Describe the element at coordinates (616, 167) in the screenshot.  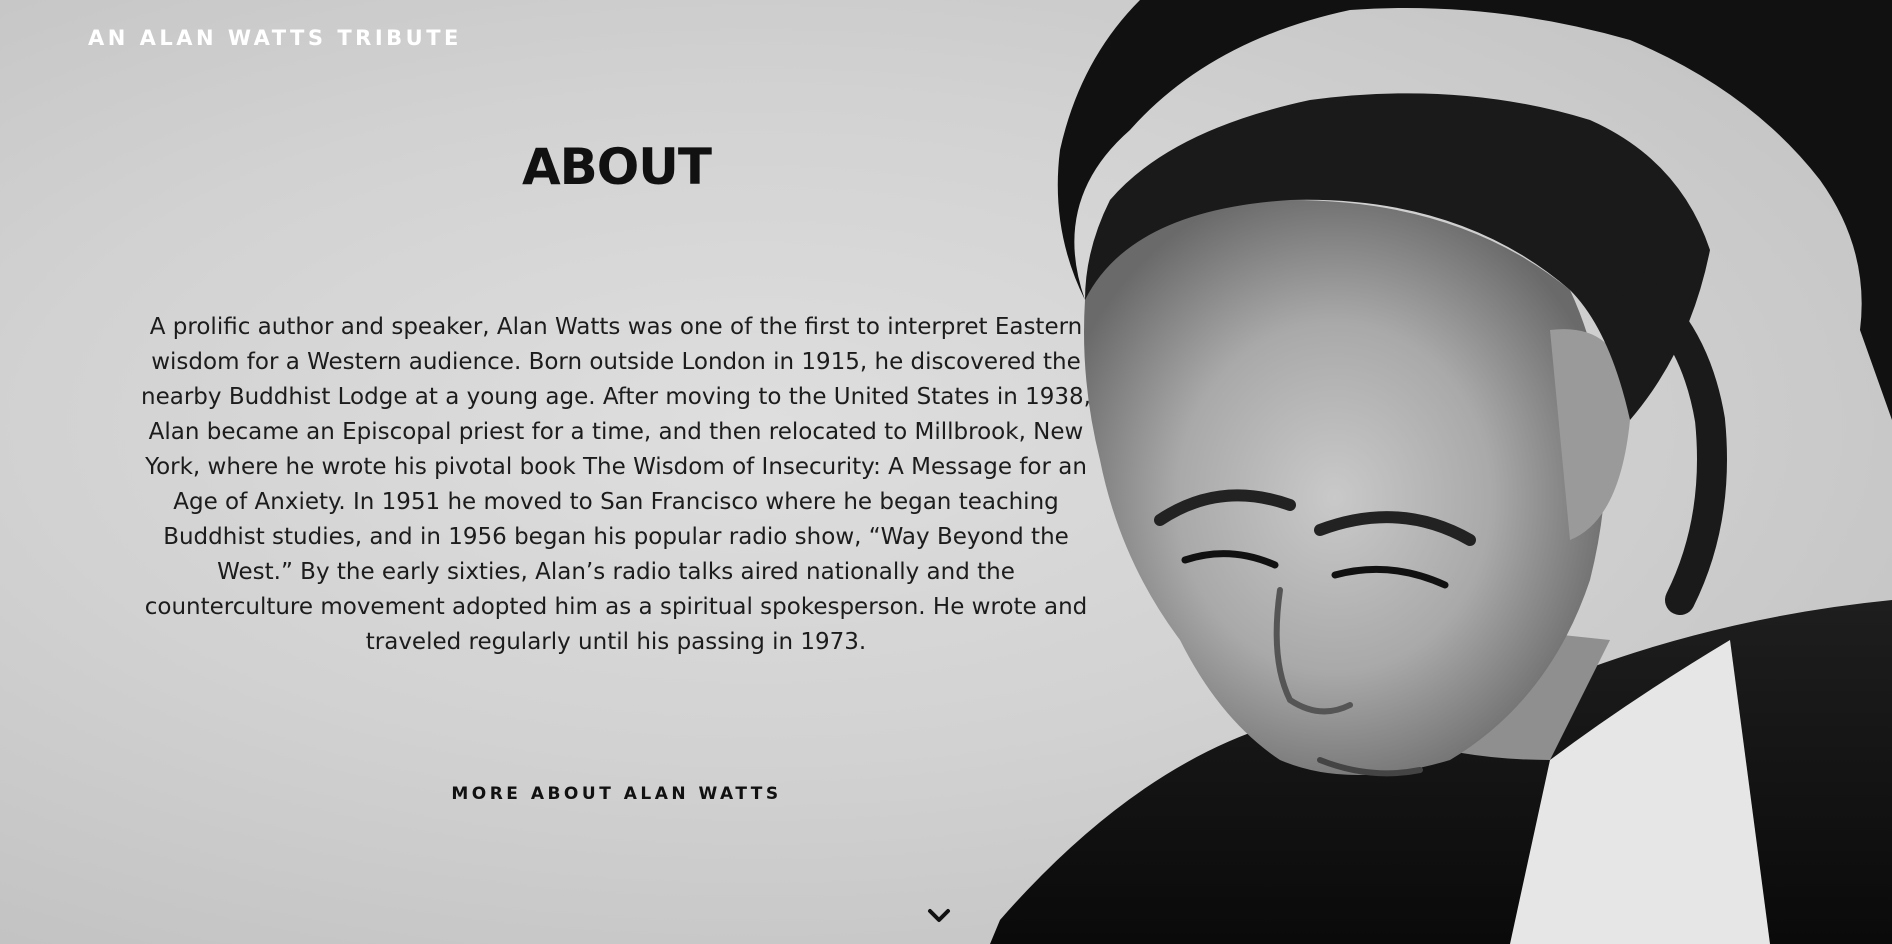
I see `page-title: ABOUT` at that location.